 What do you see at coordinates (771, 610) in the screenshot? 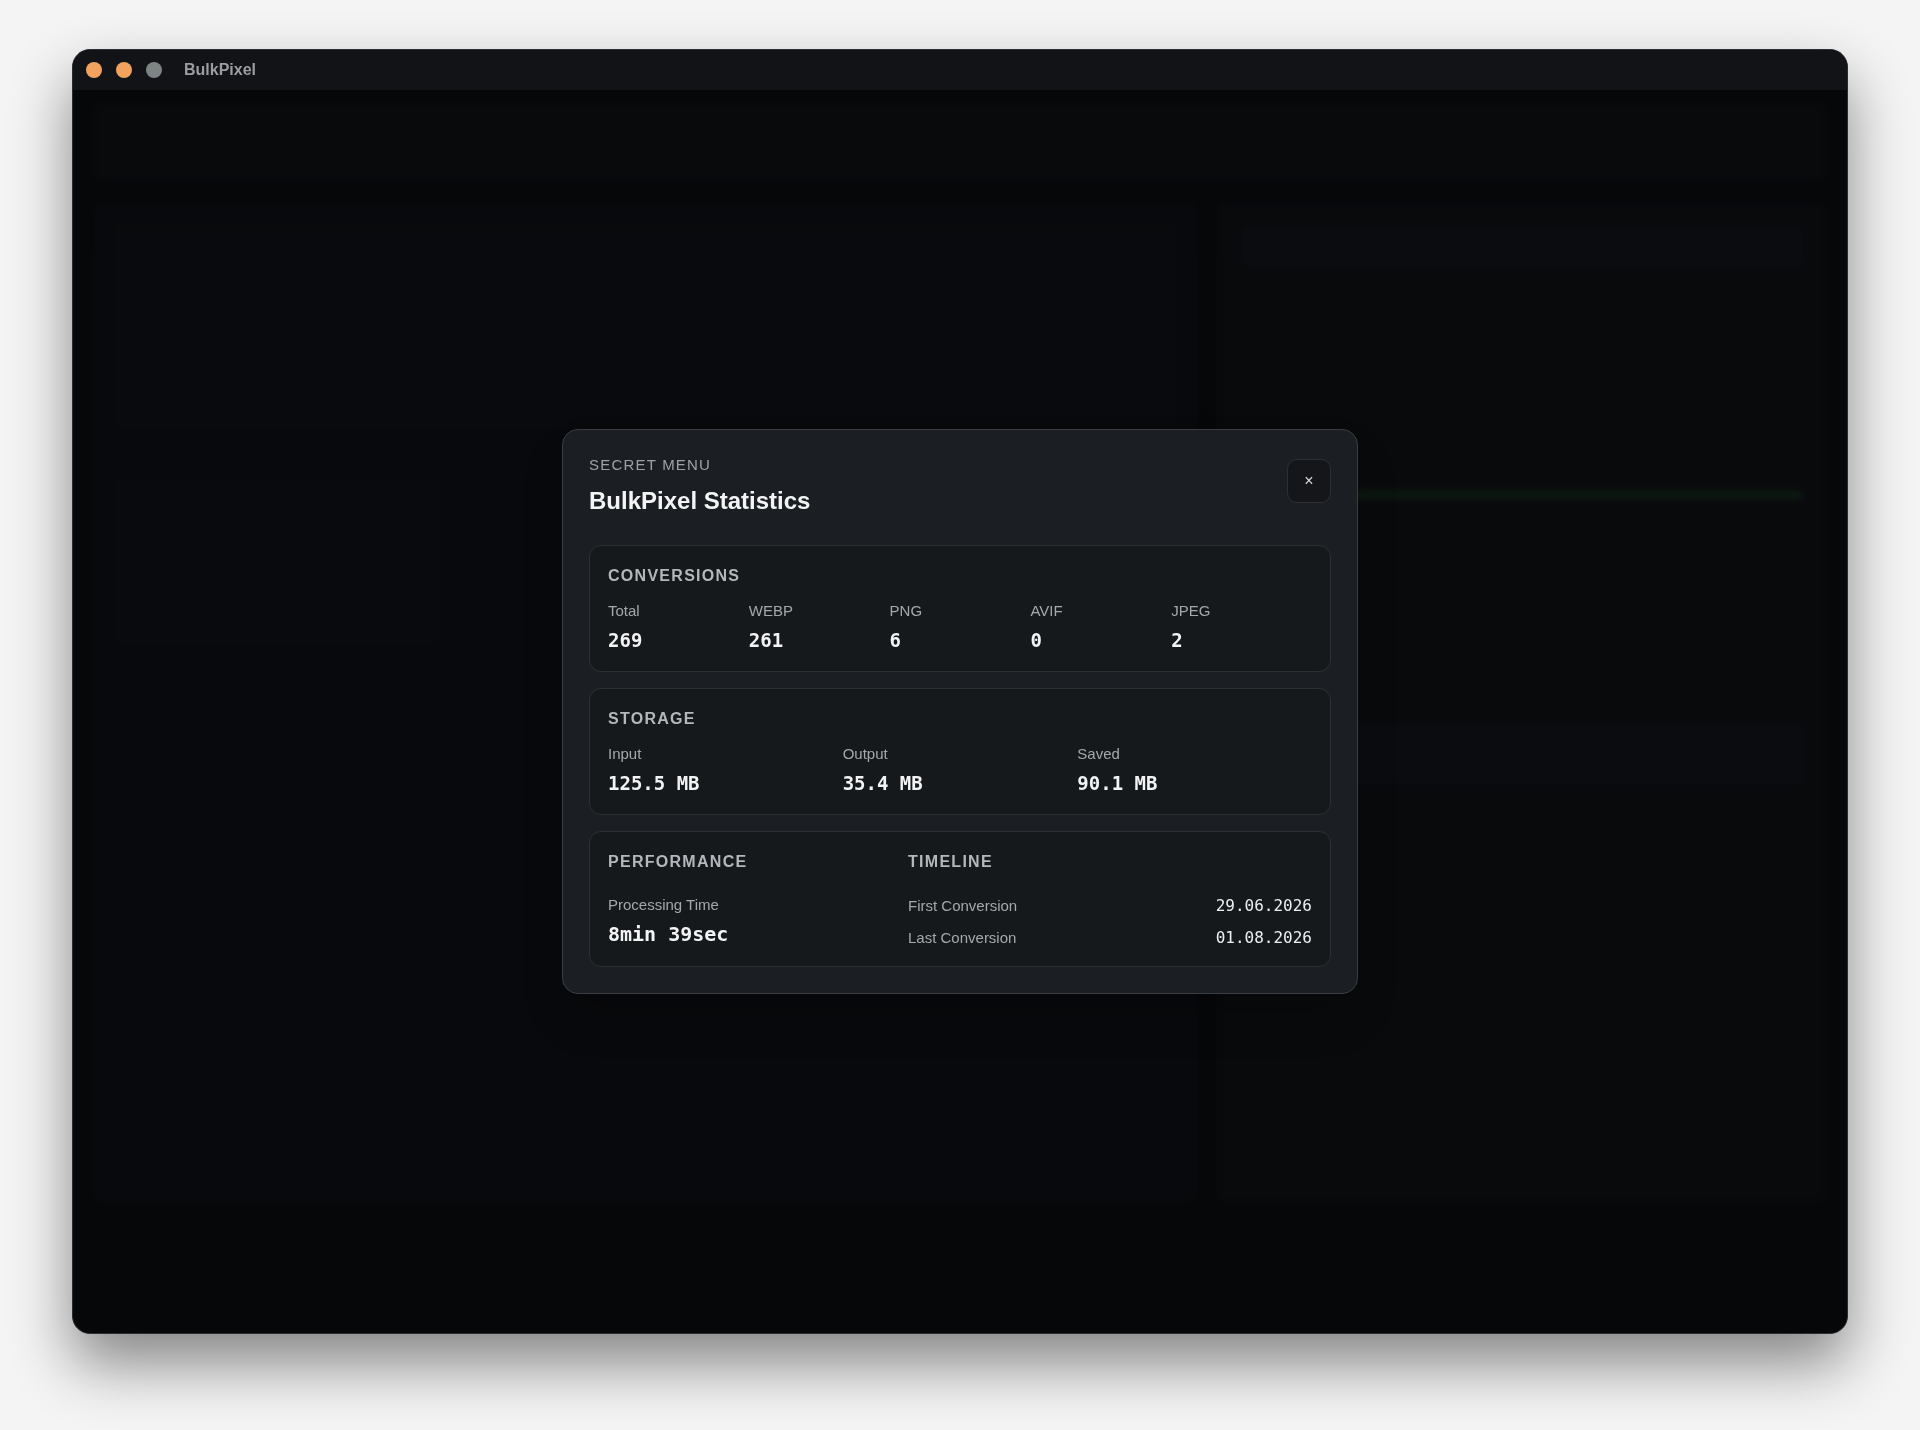
I see `stat-label: WEBP` at bounding box center [771, 610].